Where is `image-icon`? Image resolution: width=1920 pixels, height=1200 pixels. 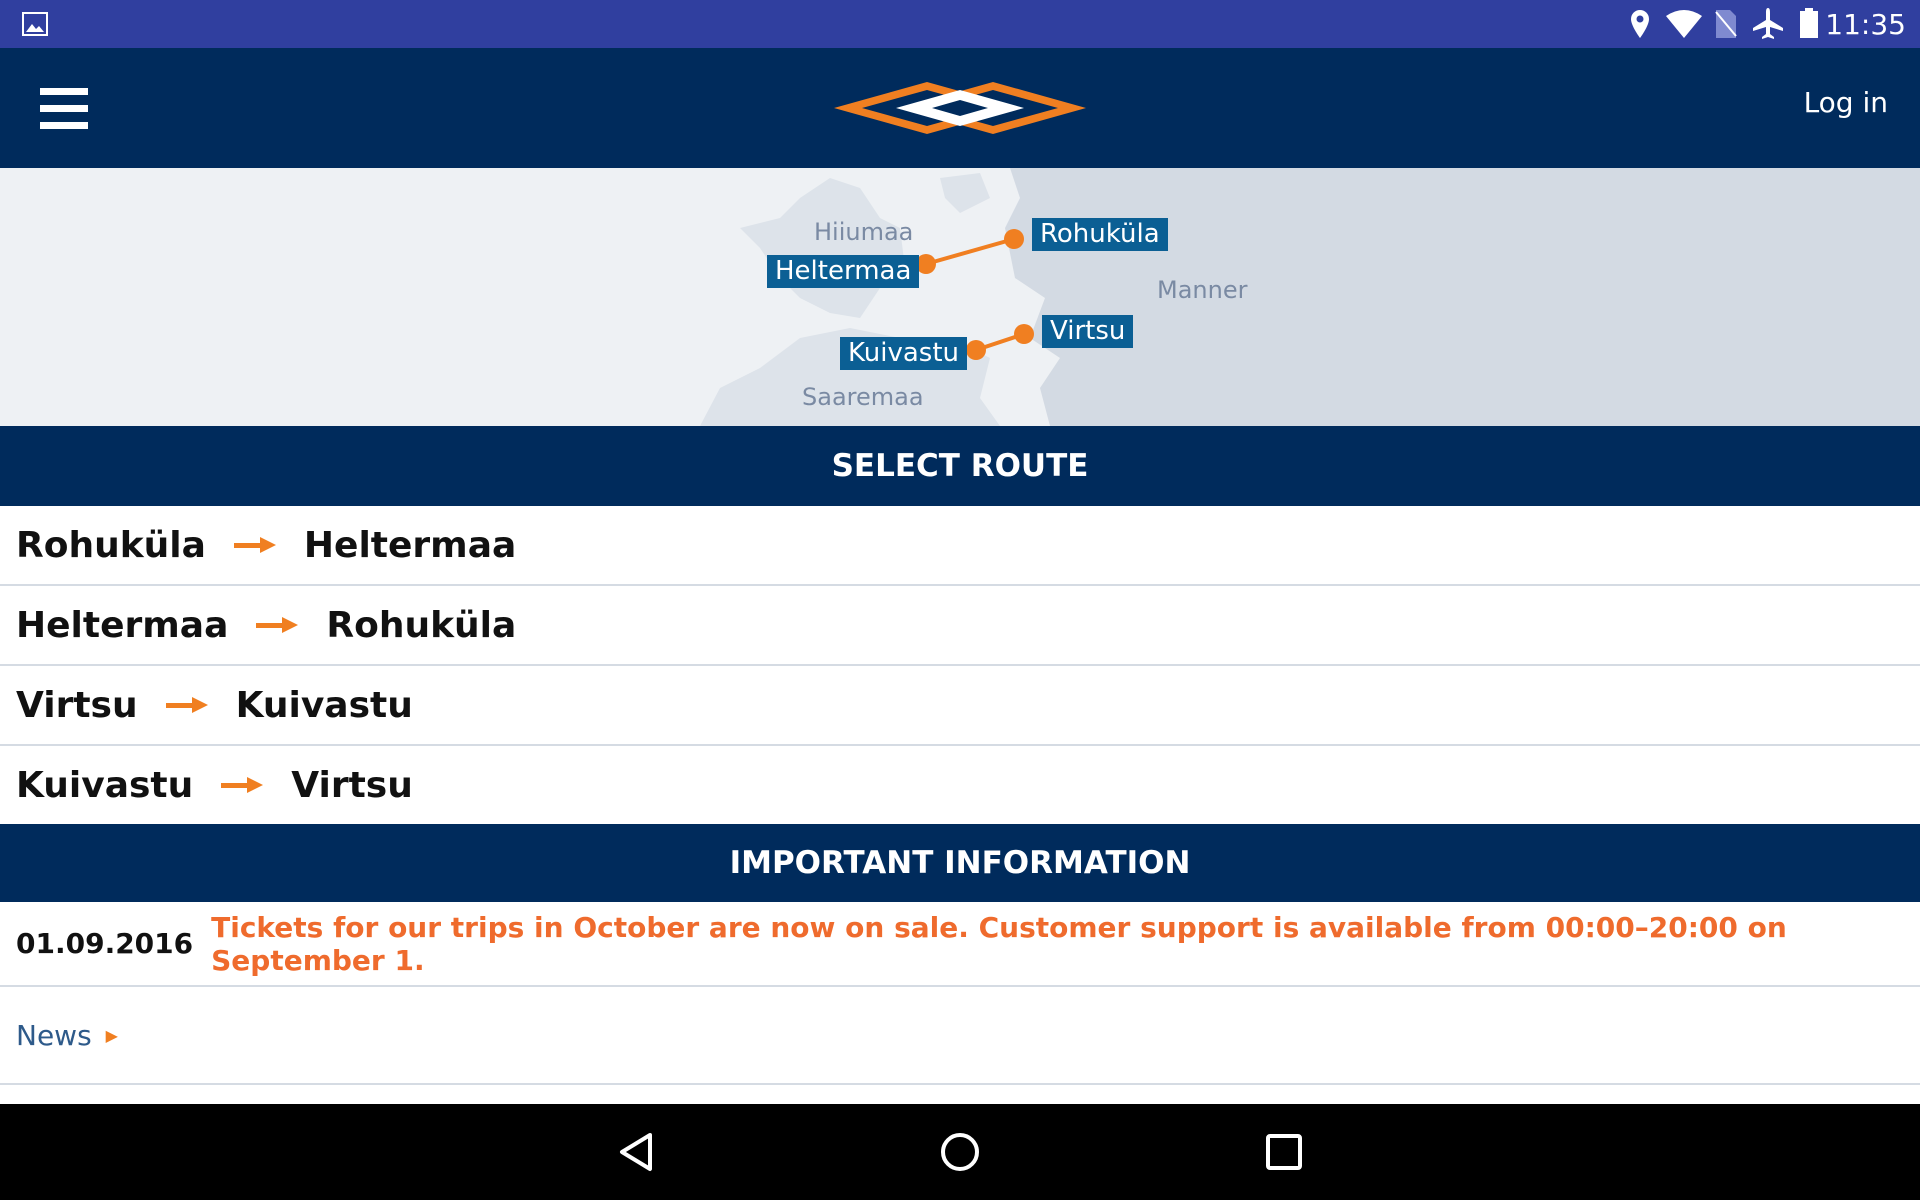
image-icon is located at coordinates (35, 24).